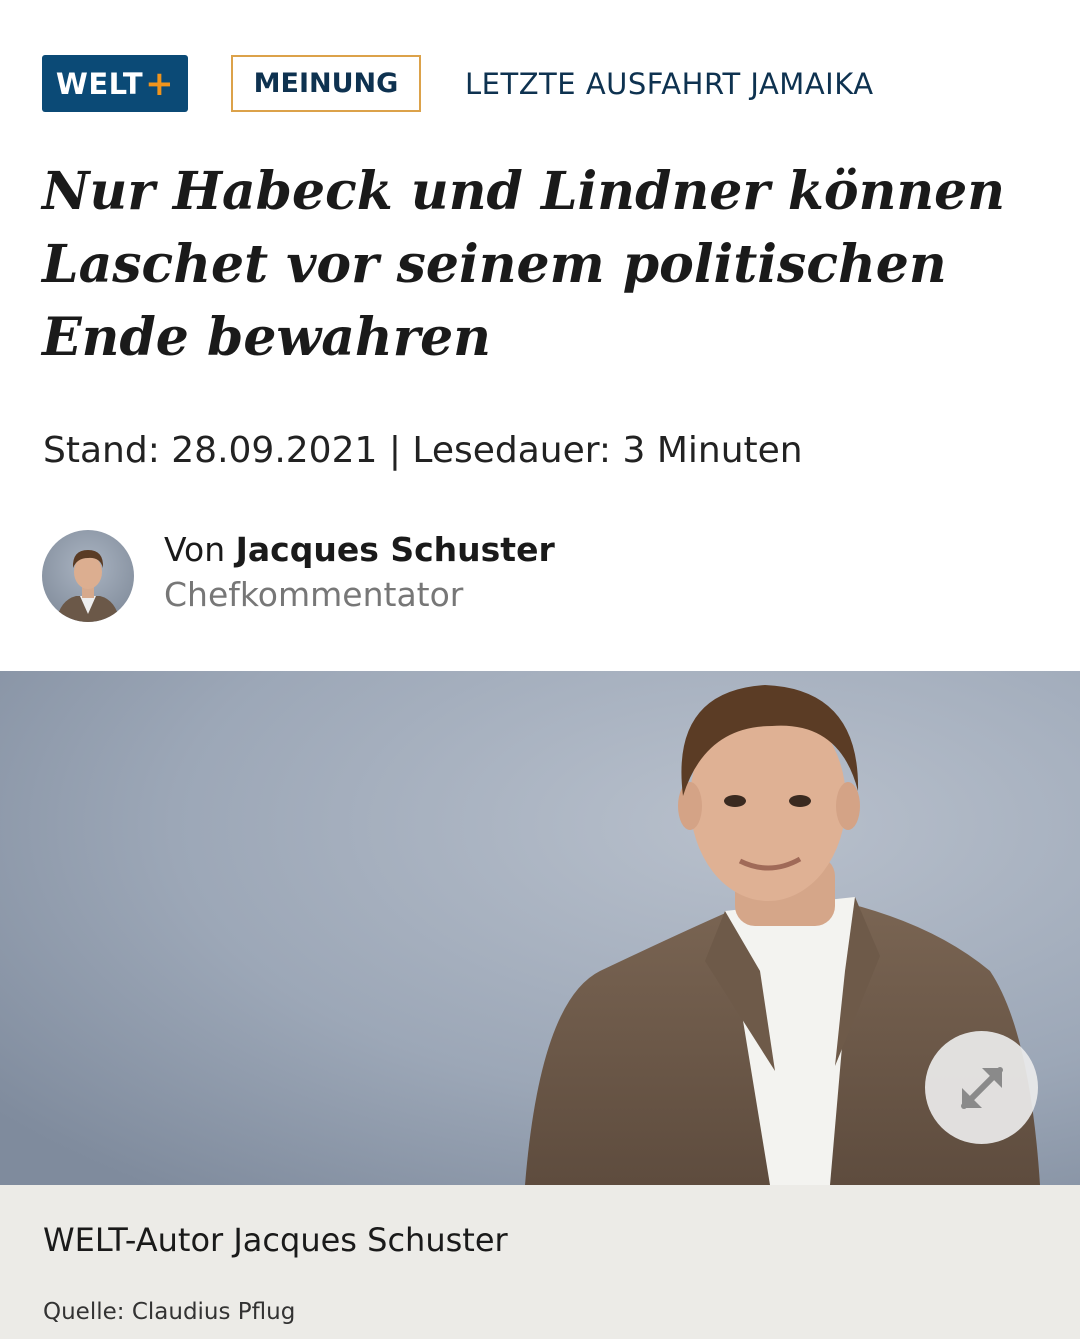 This screenshot has width=1080, height=1339. Describe the element at coordinates (423, 450) in the screenshot. I see `article-meta: Stand: 28.09.2021 | Lesedauer: 3 Minuten` at that location.